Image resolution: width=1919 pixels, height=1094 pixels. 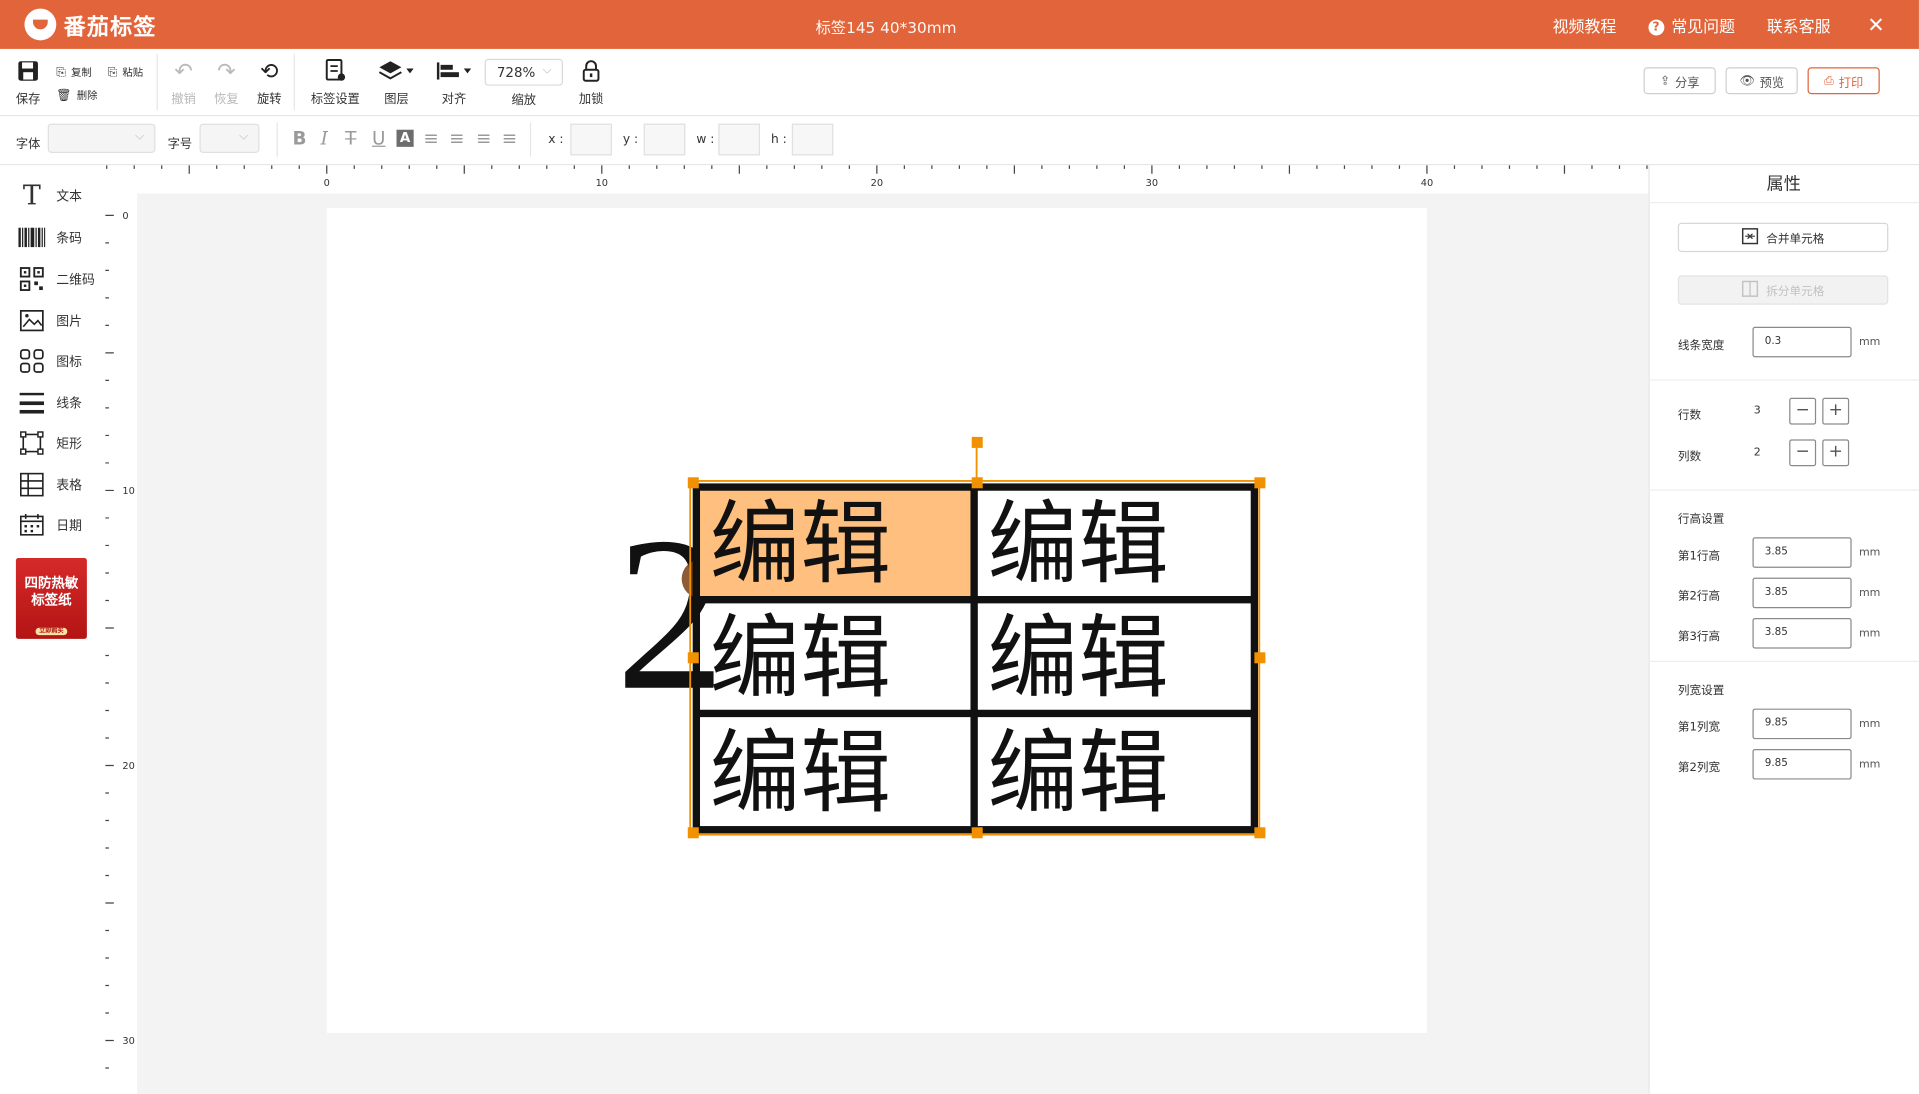 What do you see at coordinates (453, 82) in the screenshot?
I see `align-button: 对齐` at bounding box center [453, 82].